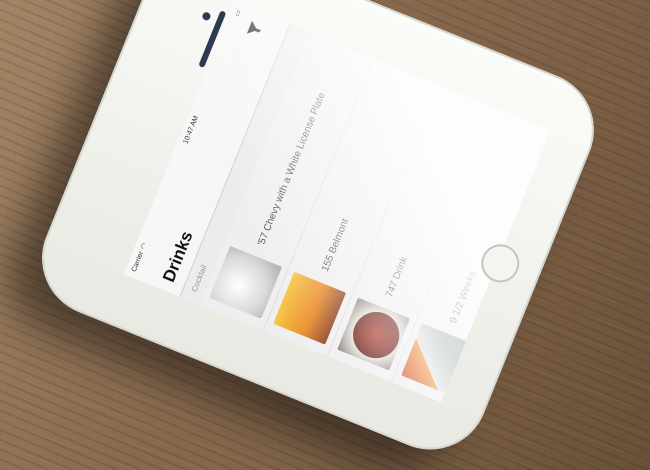 The width and height of the screenshot is (650, 470). What do you see at coordinates (335, 245) in the screenshot?
I see `drink-name: 155 Belmont` at bounding box center [335, 245].